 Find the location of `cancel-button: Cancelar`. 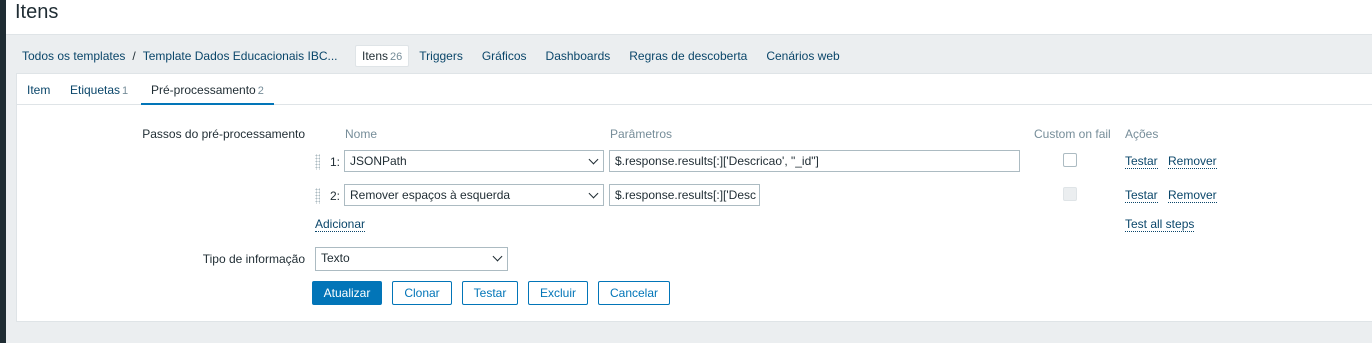

cancel-button: Cancelar is located at coordinates (634, 293).